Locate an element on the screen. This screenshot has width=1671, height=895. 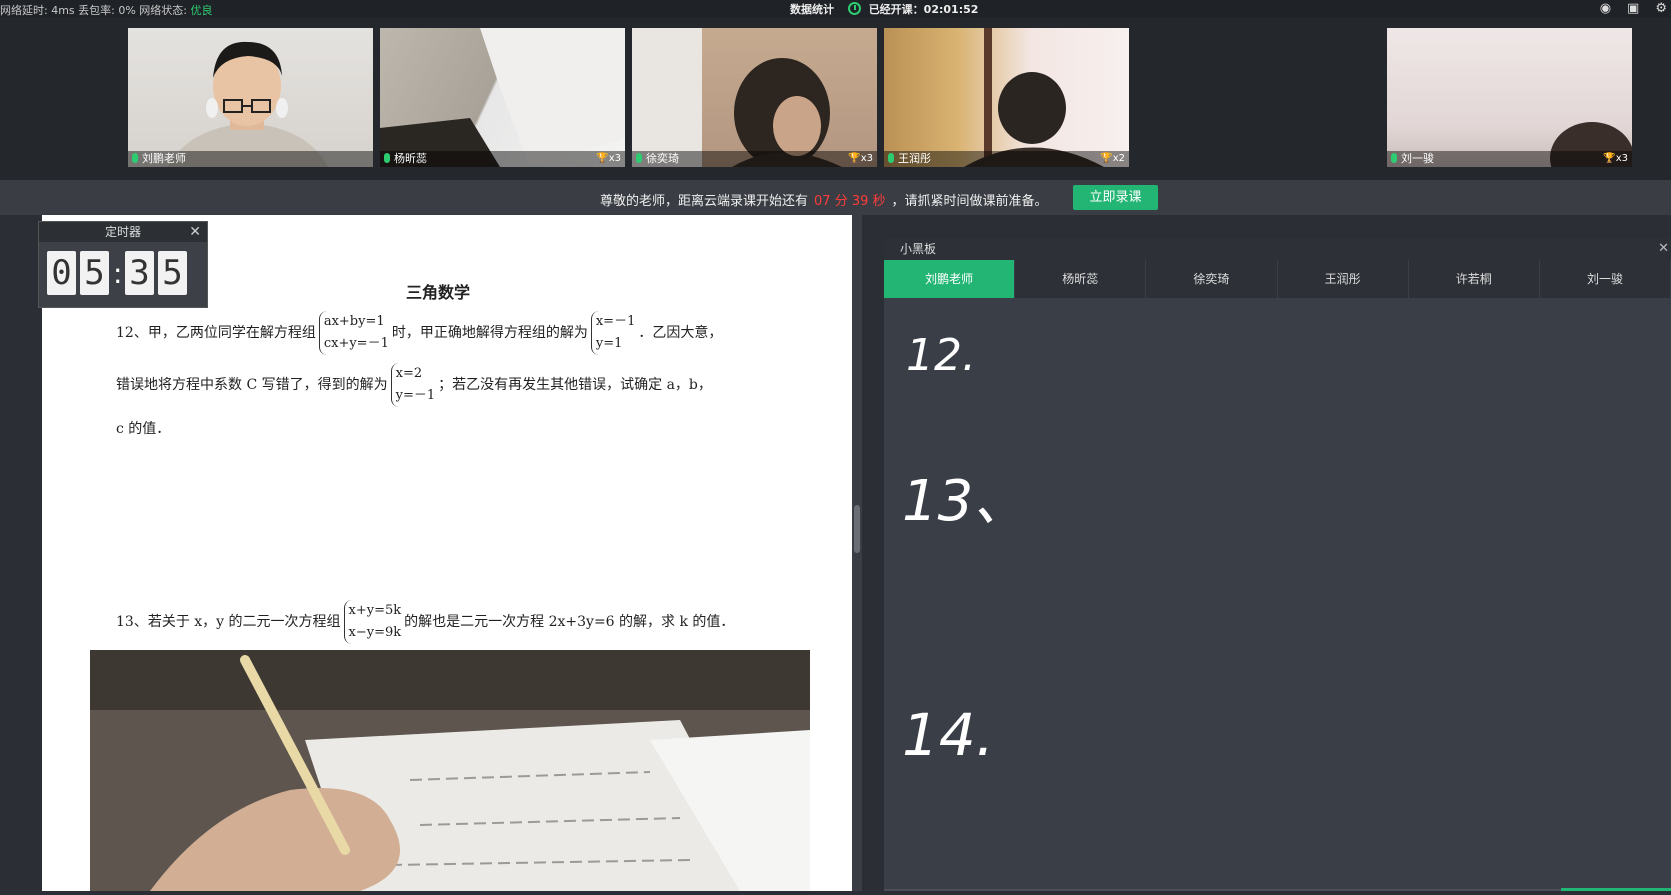
video-tile-teacher: 刘鹏老师 is located at coordinates (250, 97).